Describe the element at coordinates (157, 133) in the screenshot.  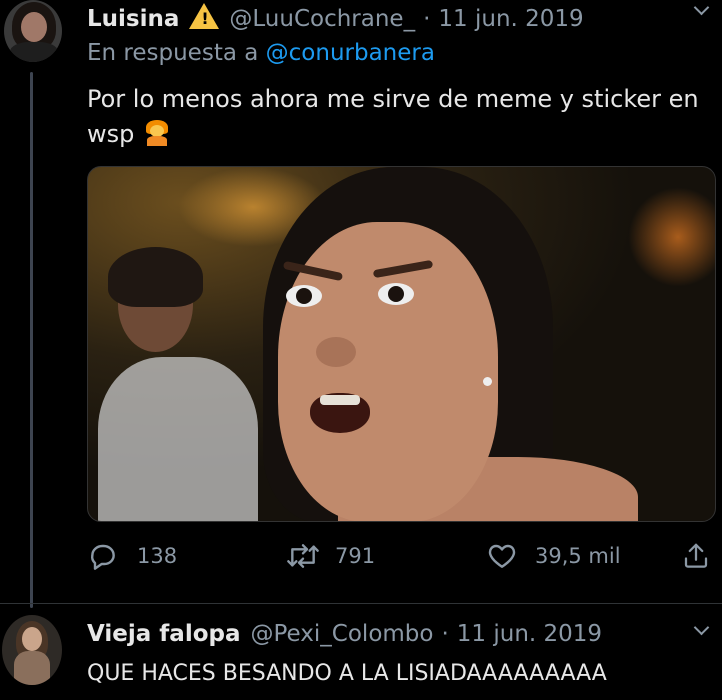
I see `person-emoji-icon` at that location.